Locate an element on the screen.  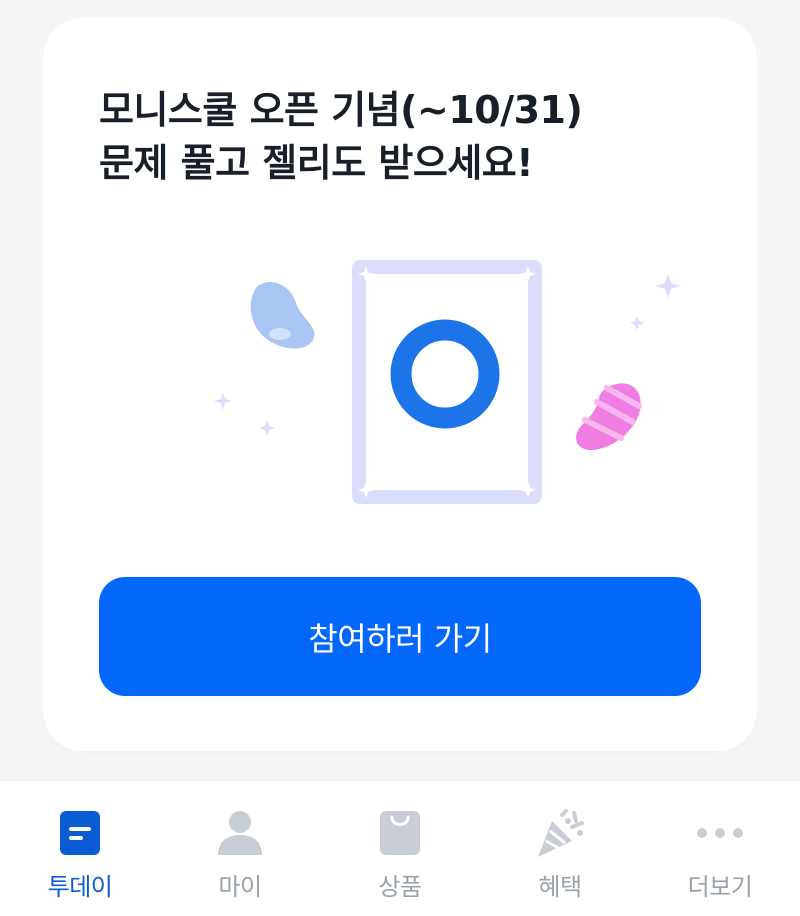
tab-more-label: 더보기 is located at coordinates (720, 887).